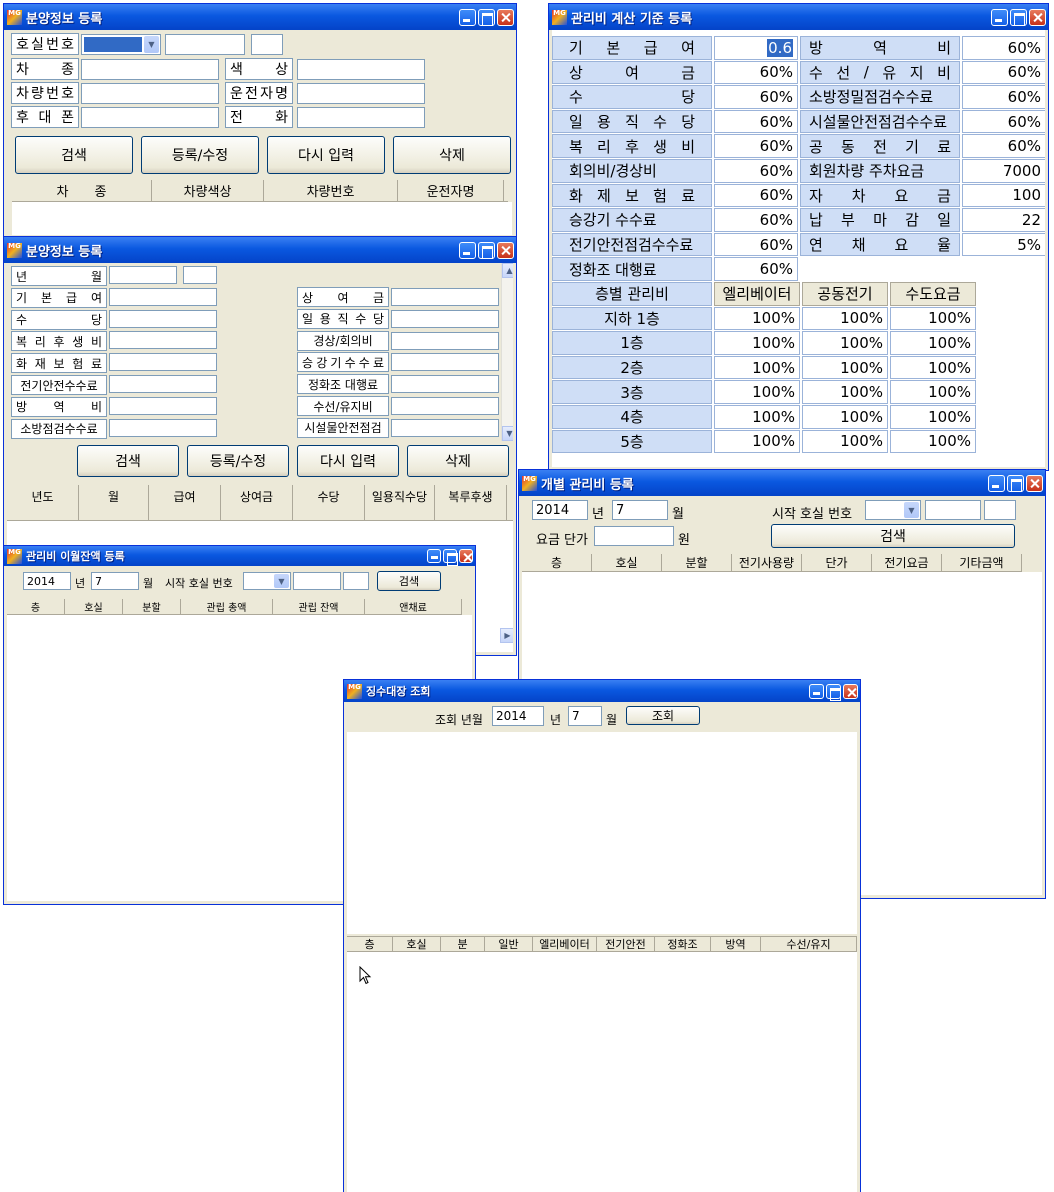  Describe the element at coordinates (361, 93) in the screenshot. I see `driver-name-input` at that location.